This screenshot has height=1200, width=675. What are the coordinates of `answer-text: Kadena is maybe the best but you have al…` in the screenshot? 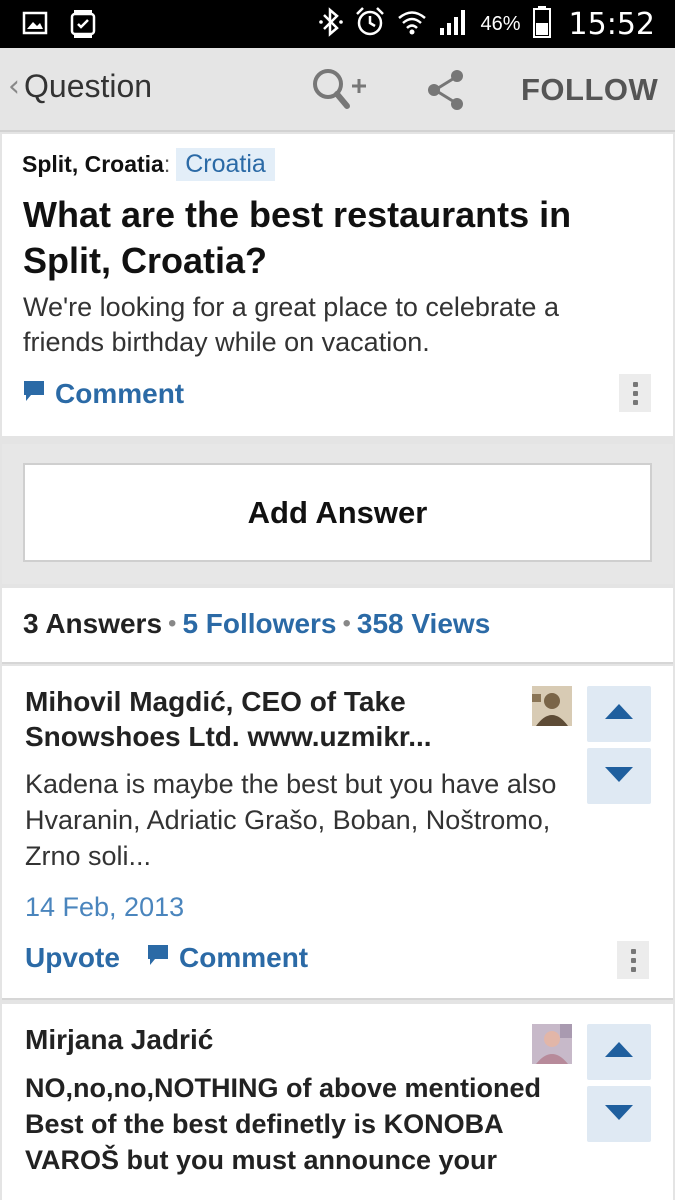 It's located at (295, 820).